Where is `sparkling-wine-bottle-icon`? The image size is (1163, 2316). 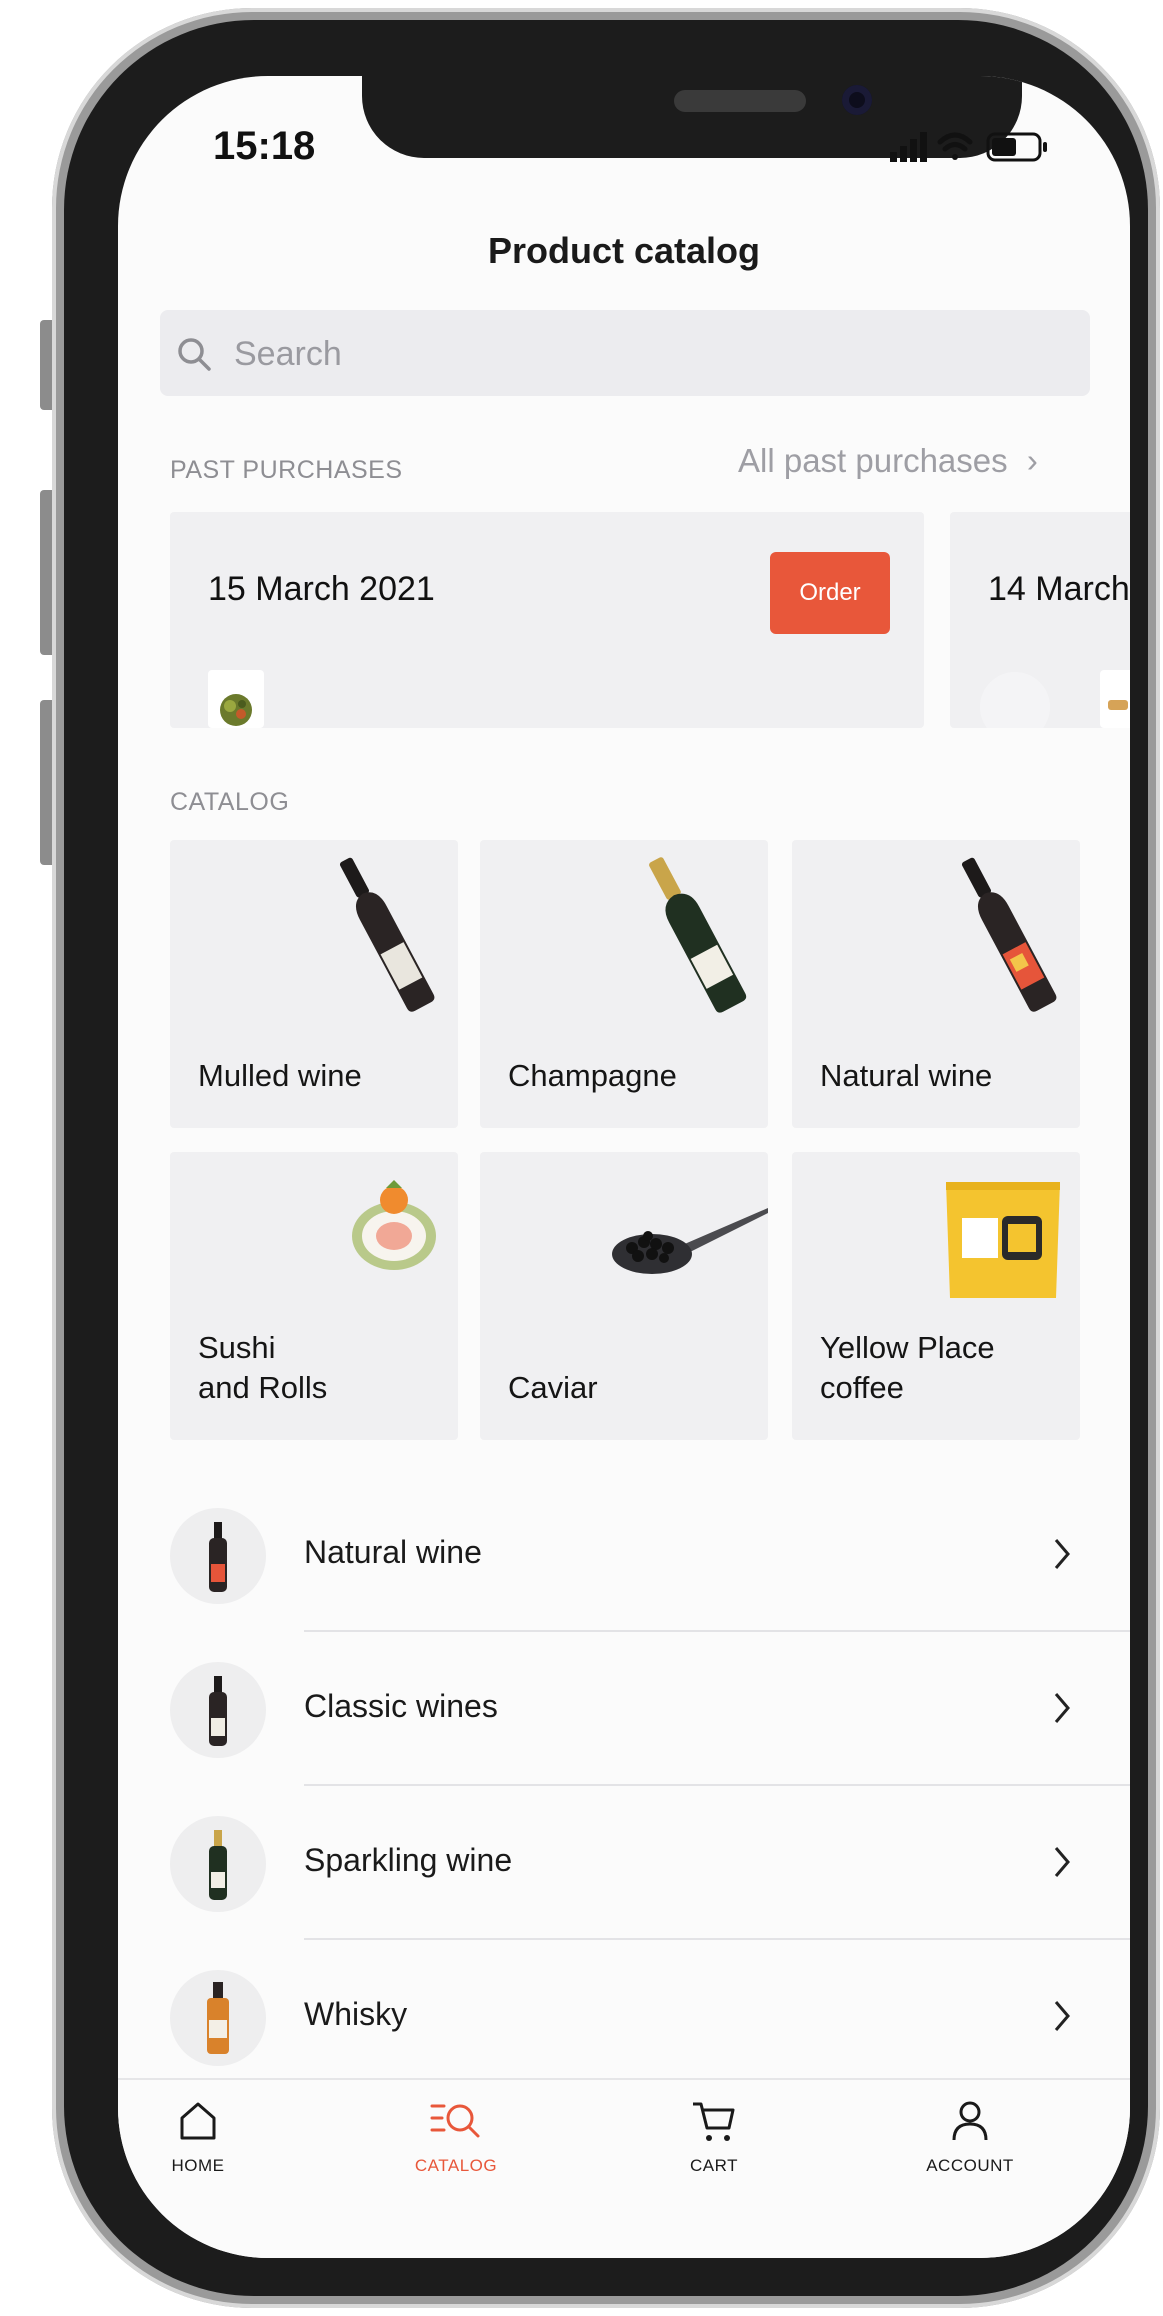
sparkling-wine-bottle-icon is located at coordinates (218, 1865).